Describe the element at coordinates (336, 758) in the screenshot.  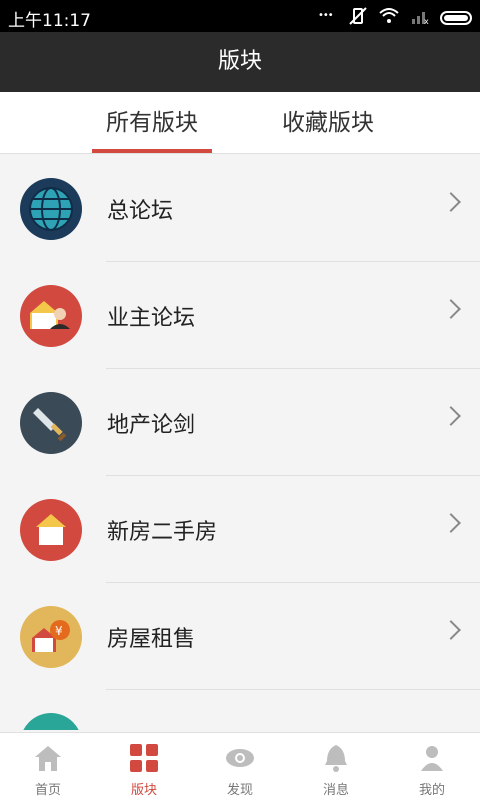
I see `bell-icon` at that location.